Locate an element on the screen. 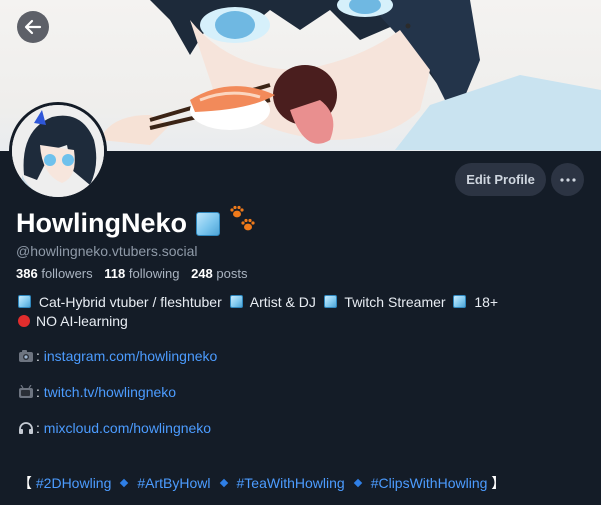  bracket-close: 】 is located at coordinates (498, 483).